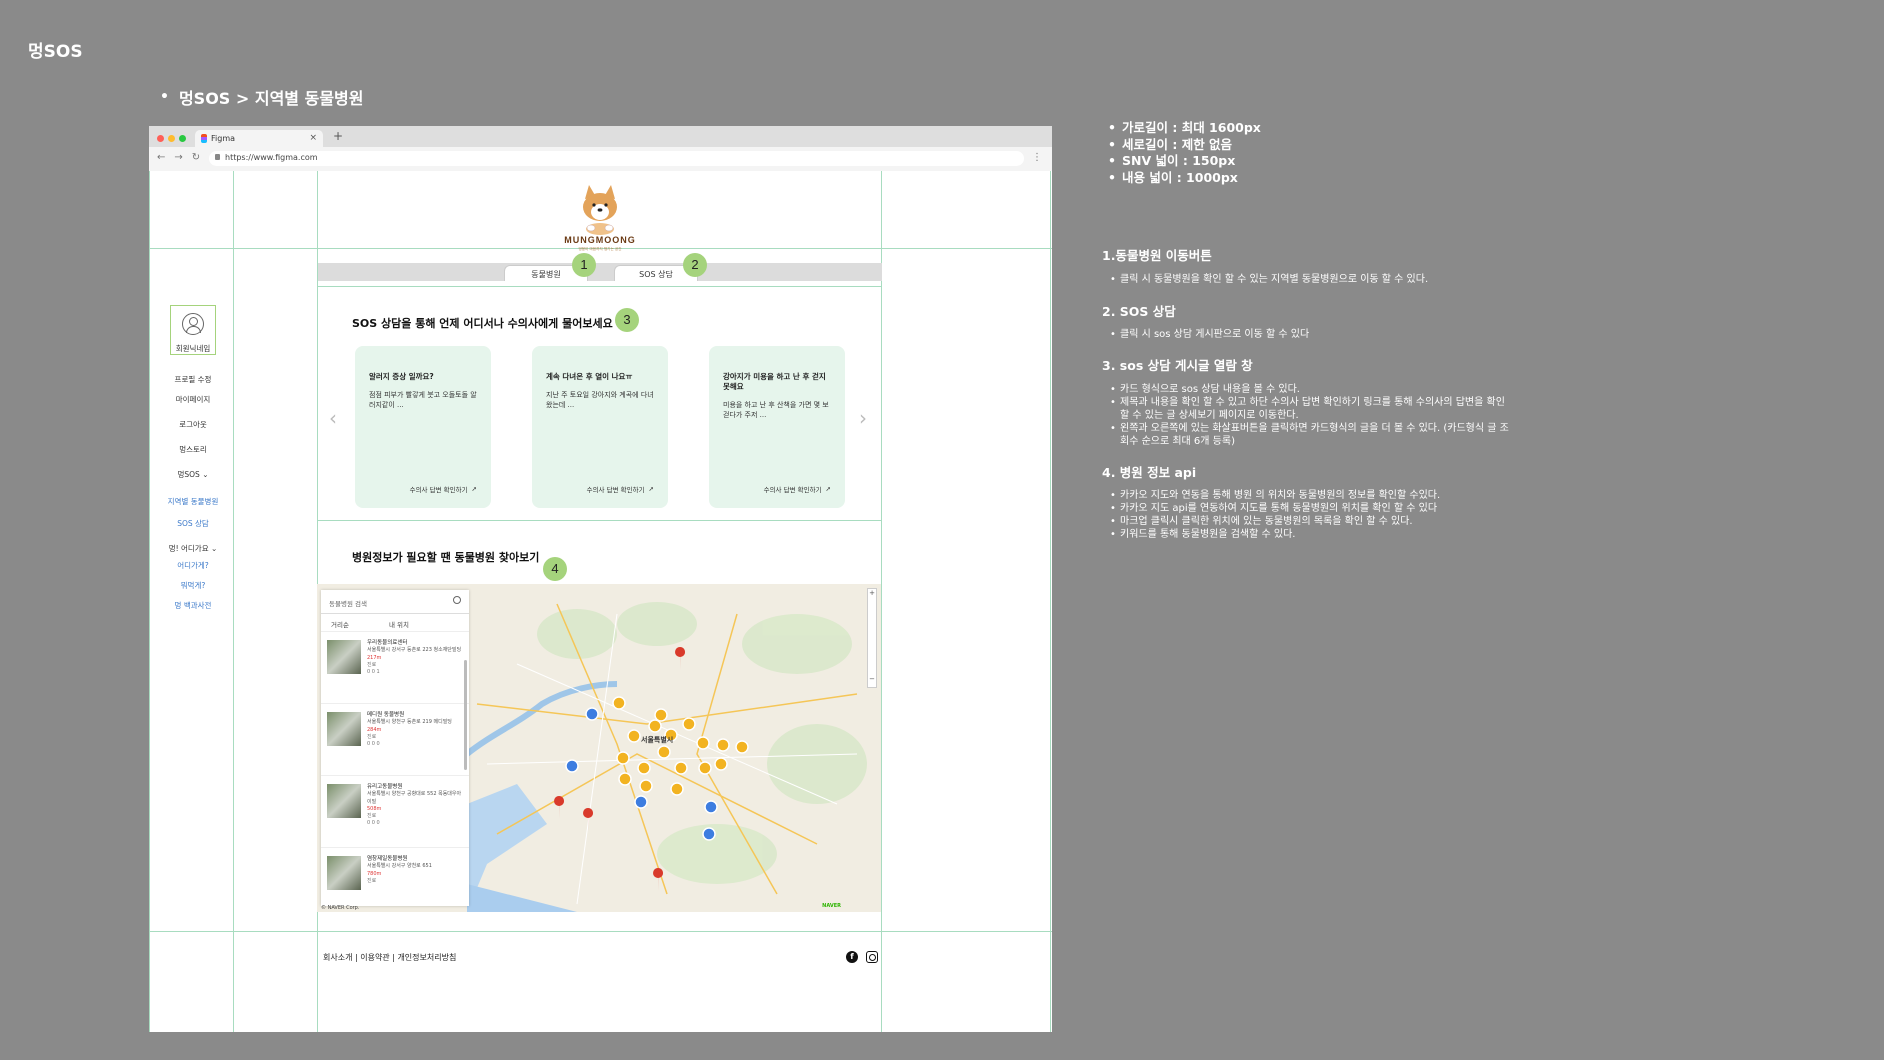 The height and width of the screenshot is (1060, 1884). I want to click on note-list: 클릭 시 sos 상담 게시판으로 이동 할 수 있다, so click(1209, 334).